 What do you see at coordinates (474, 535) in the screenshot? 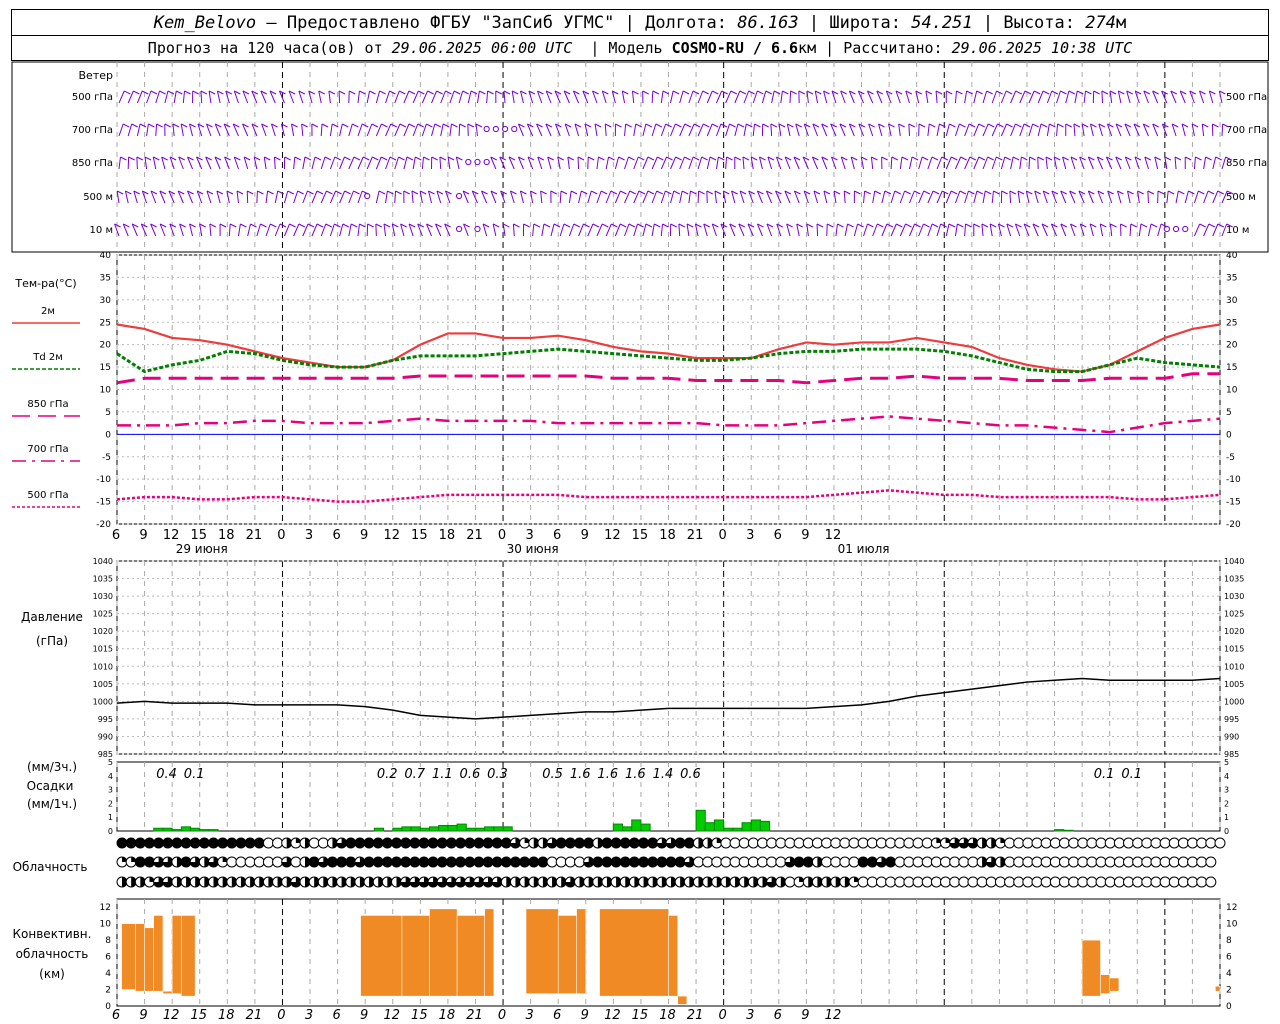
I see `time-tick-label: 21` at bounding box center [474, 535].